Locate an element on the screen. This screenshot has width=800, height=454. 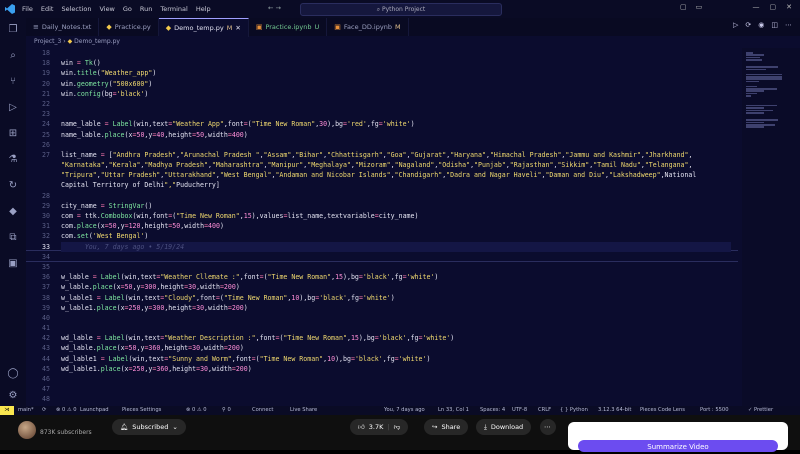
subscribed-button: 🔔︎ Subscribed ⌄ is located at coordinates (149, 427).